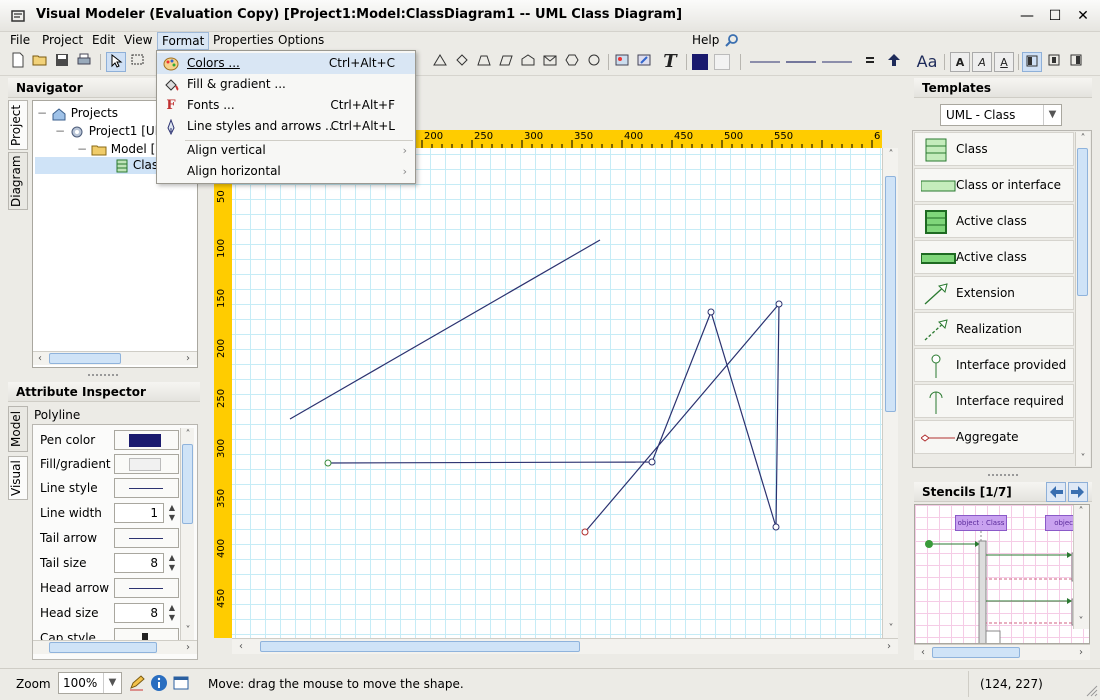  I want to click on template-interface-provided: Interface provided, so click(994, 365).